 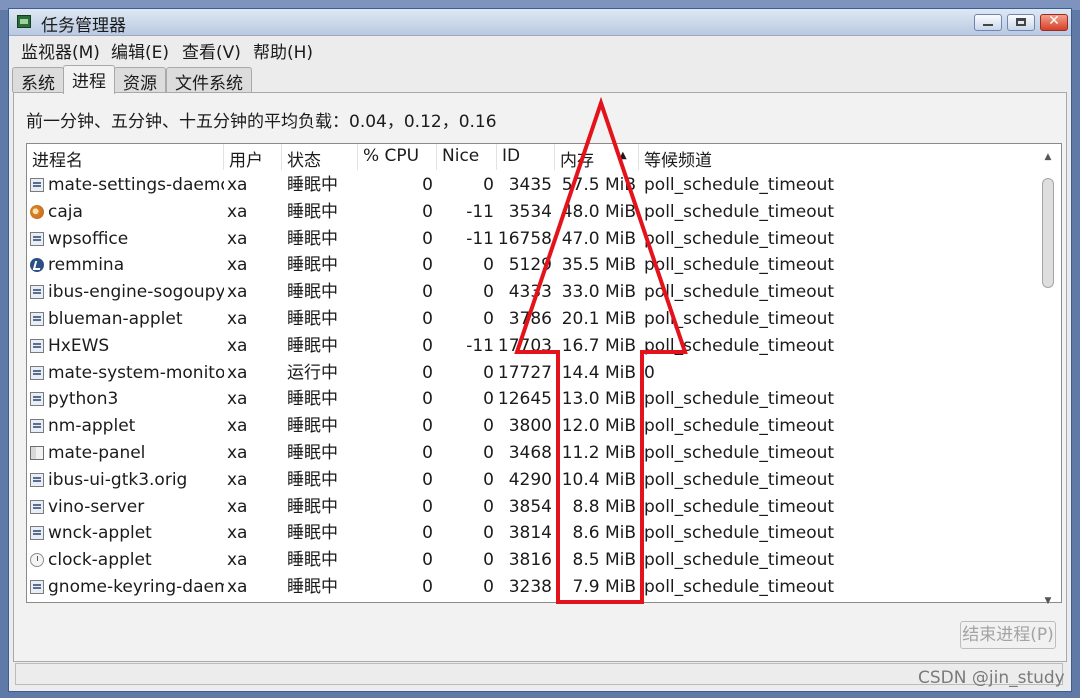 What do you see at coordinates (397, 157) in the screenshot?
I see `column-header-cpu: % CPU` at bounding box center [397, 157].